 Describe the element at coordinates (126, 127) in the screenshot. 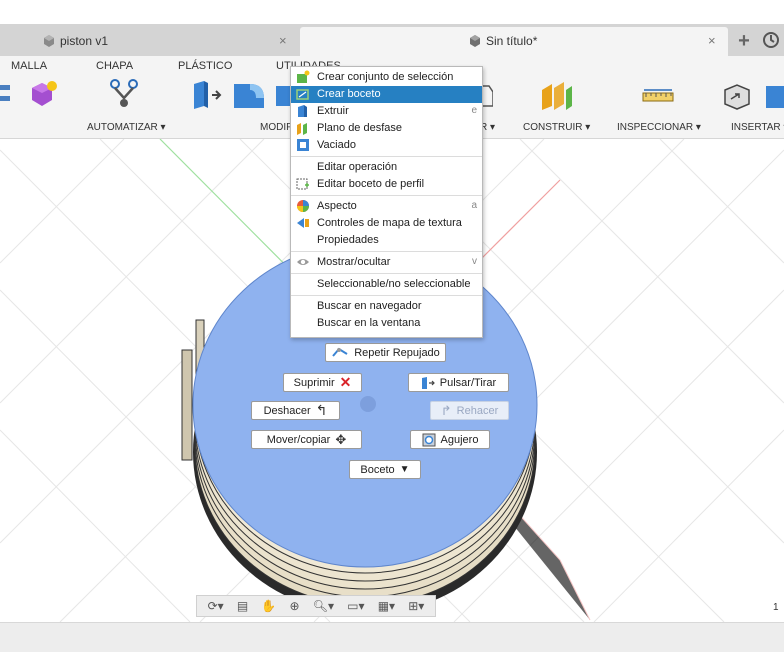

I see `automate-group-label: AUTOMATIZAR ▾` at that location.